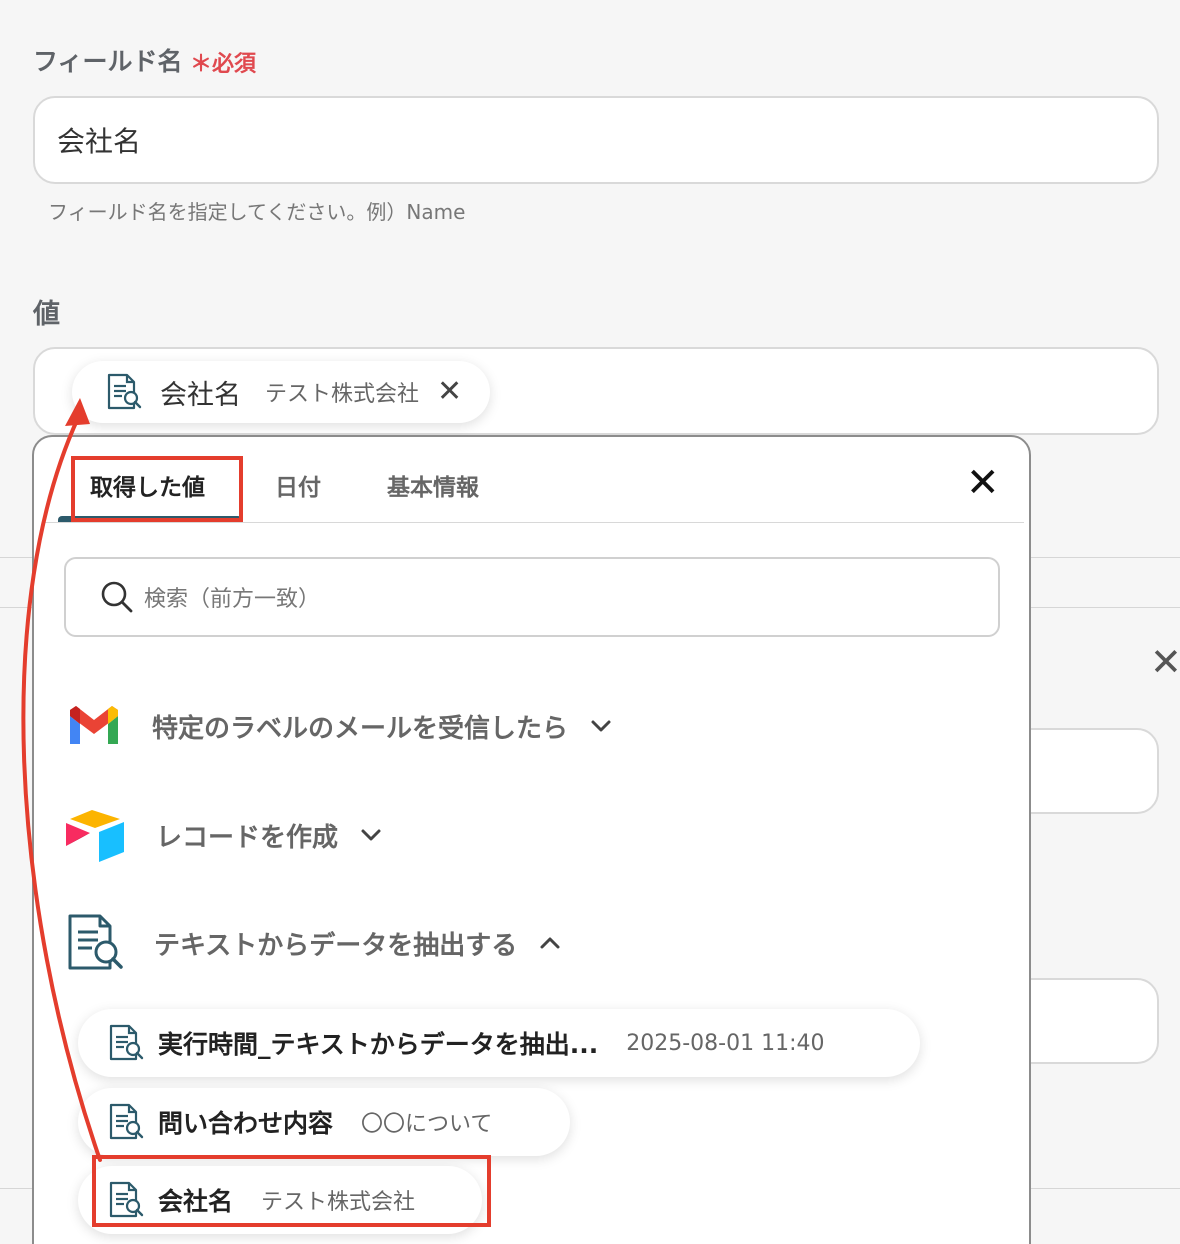  Describe the element at coordinates (147, 485) in the screenshot. I see `tab-acquired-values: 取得した値` at that location.